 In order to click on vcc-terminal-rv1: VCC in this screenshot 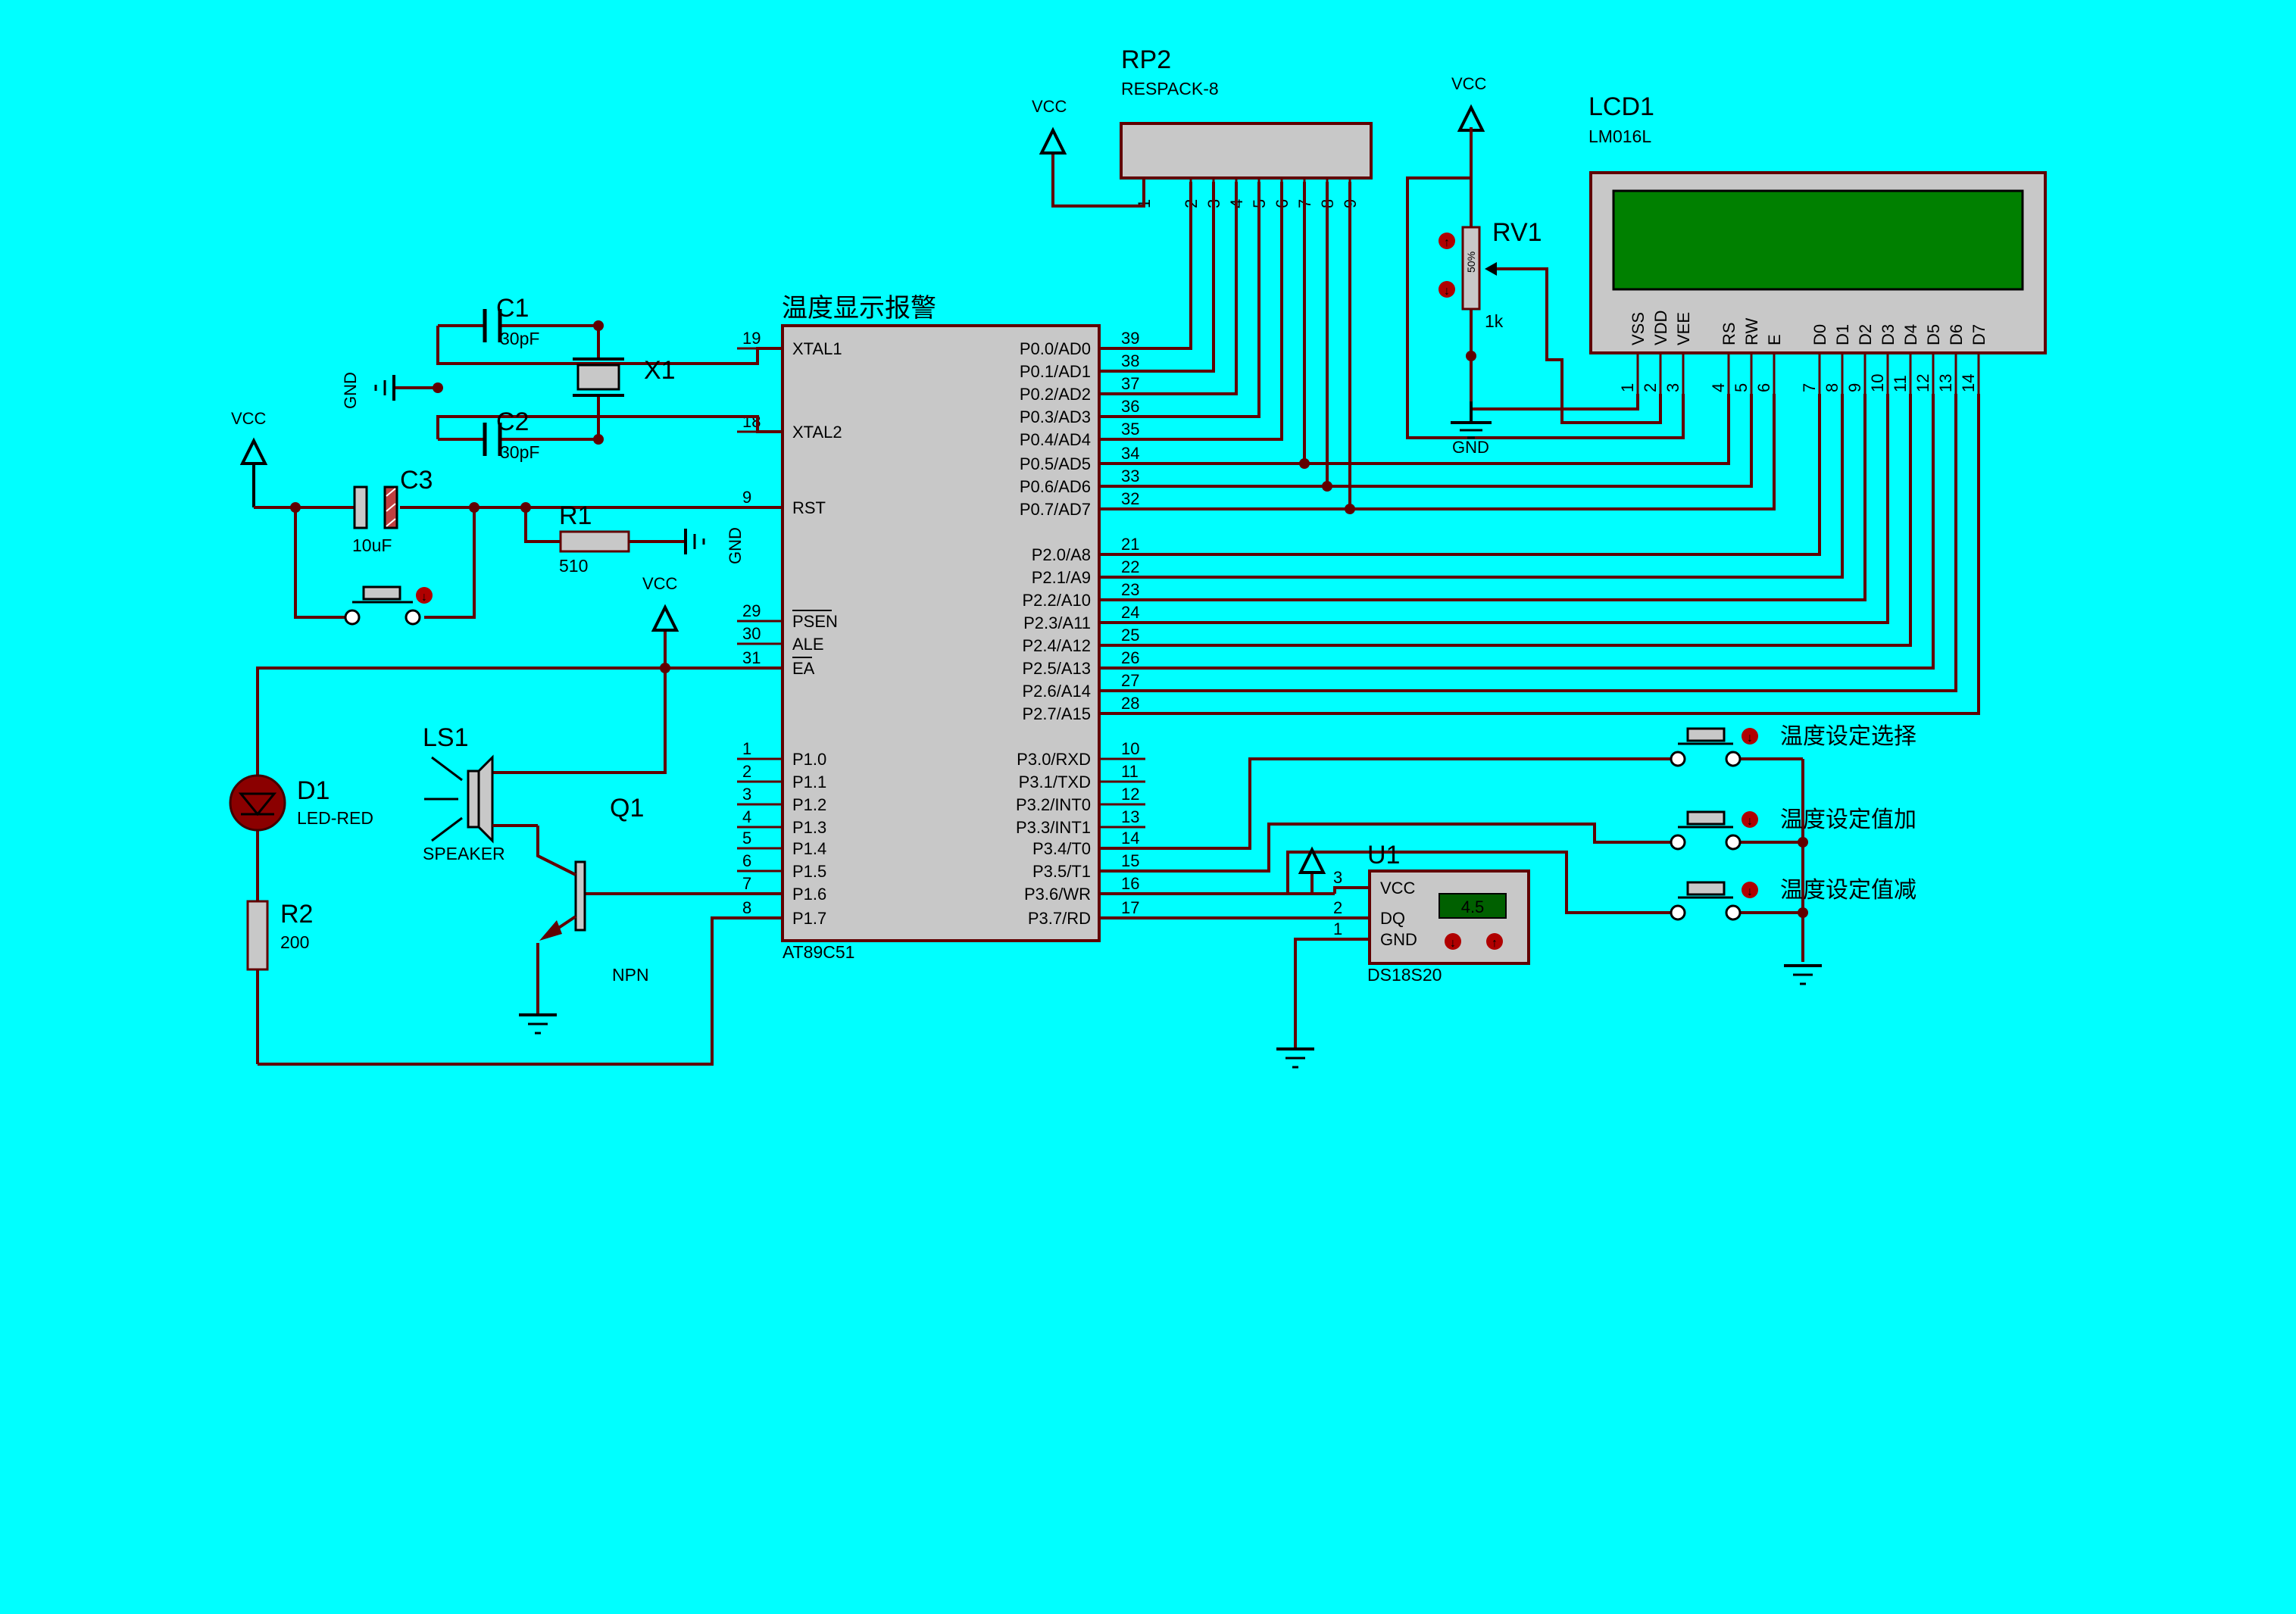, I will do `click(1469, 103)`.